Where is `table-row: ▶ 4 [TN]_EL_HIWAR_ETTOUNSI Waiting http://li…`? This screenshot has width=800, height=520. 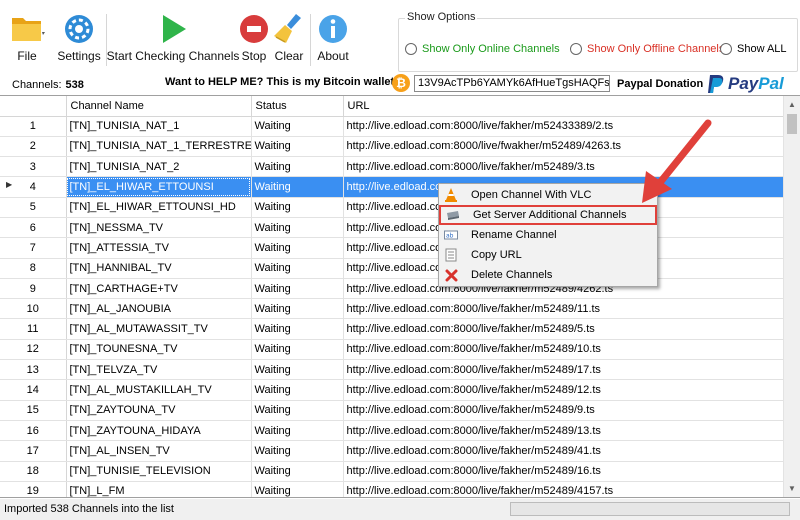
table-row: ▶ 4 [TN]_EL_HIWAR_ETTOUNSI Waiting http://li… is located at coordinates (392, 187).